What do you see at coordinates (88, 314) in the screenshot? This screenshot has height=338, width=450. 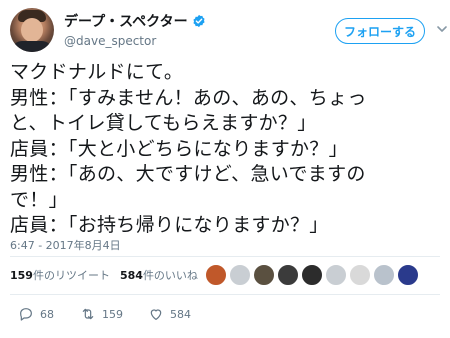 I see `retweet-icon` at bounding box center [88, 314].